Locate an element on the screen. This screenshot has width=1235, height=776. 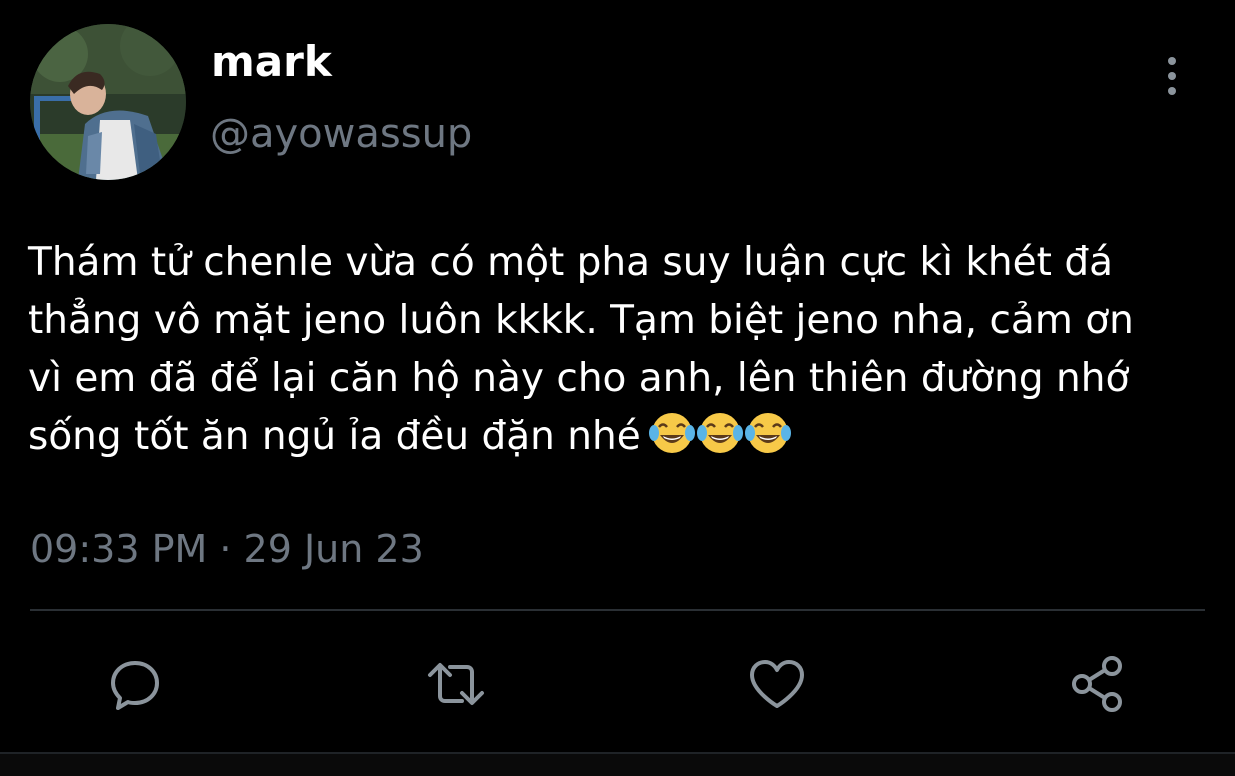
emoji-group is located at coordinates (719, 441).